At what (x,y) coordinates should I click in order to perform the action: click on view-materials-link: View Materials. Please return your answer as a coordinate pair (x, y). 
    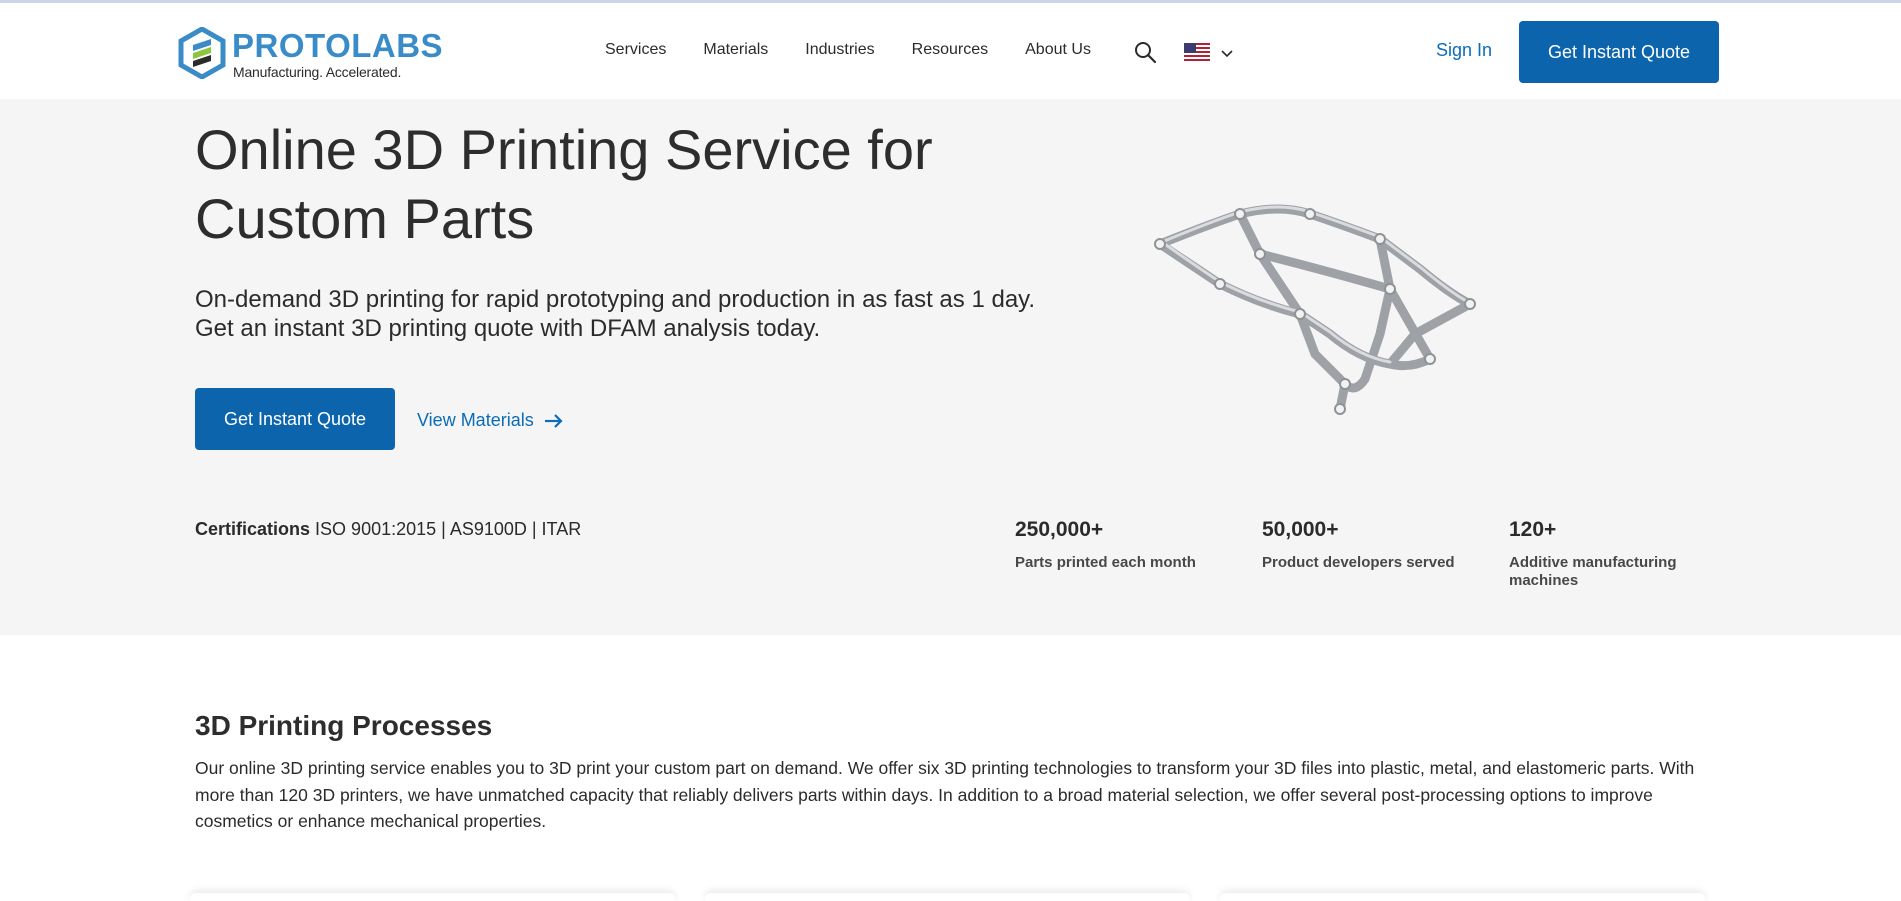
    Looking at the image, I should click on (490, 420).